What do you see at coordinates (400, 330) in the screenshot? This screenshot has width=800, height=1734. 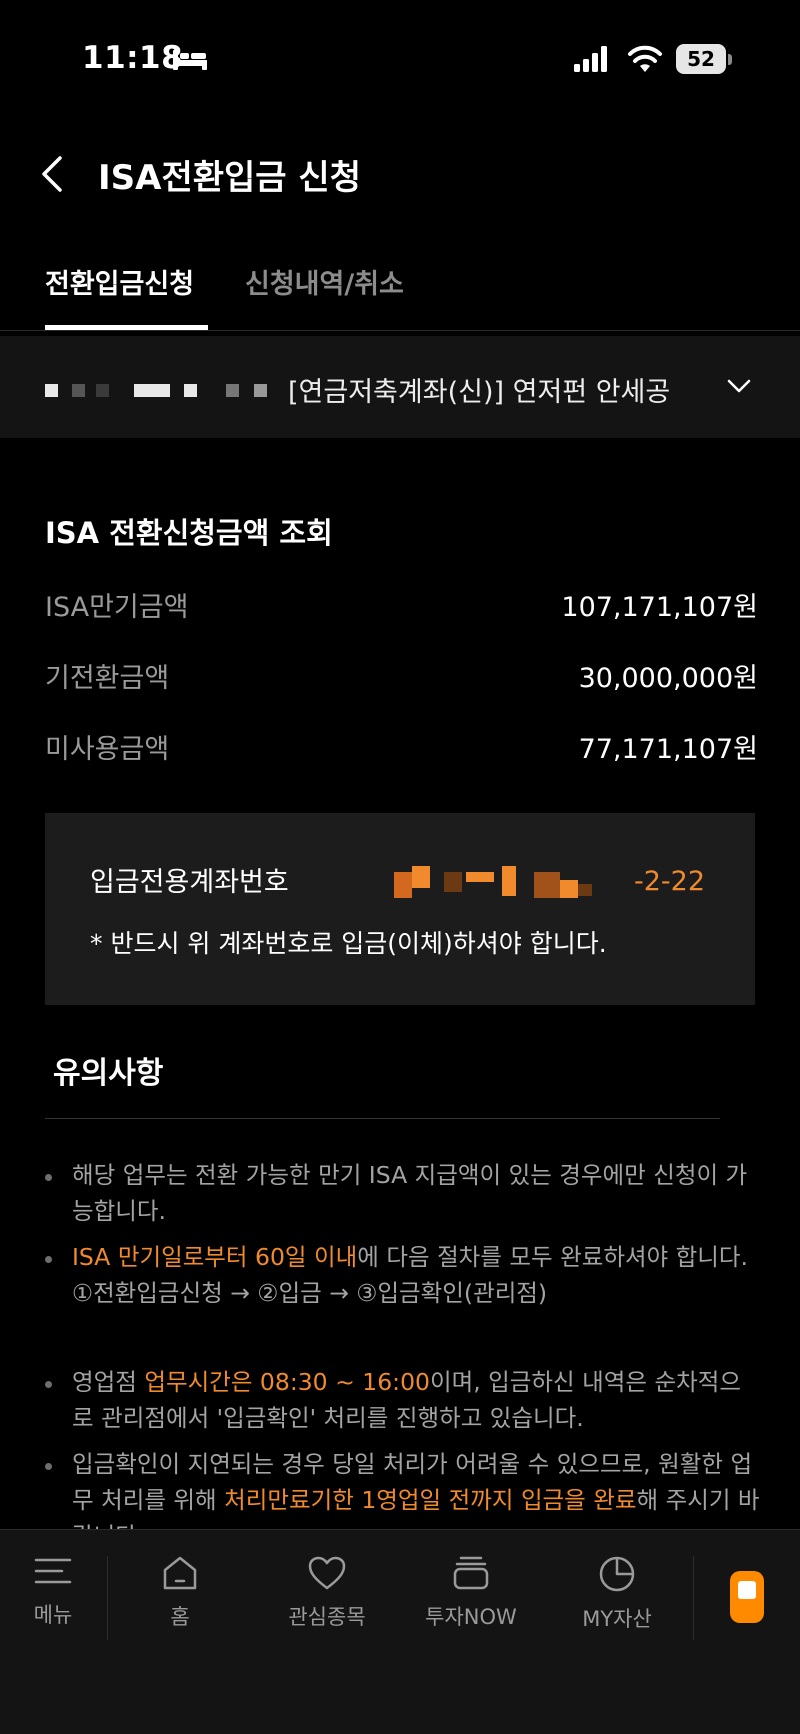 I see `tab-divider` at bounding box center [400, 330].